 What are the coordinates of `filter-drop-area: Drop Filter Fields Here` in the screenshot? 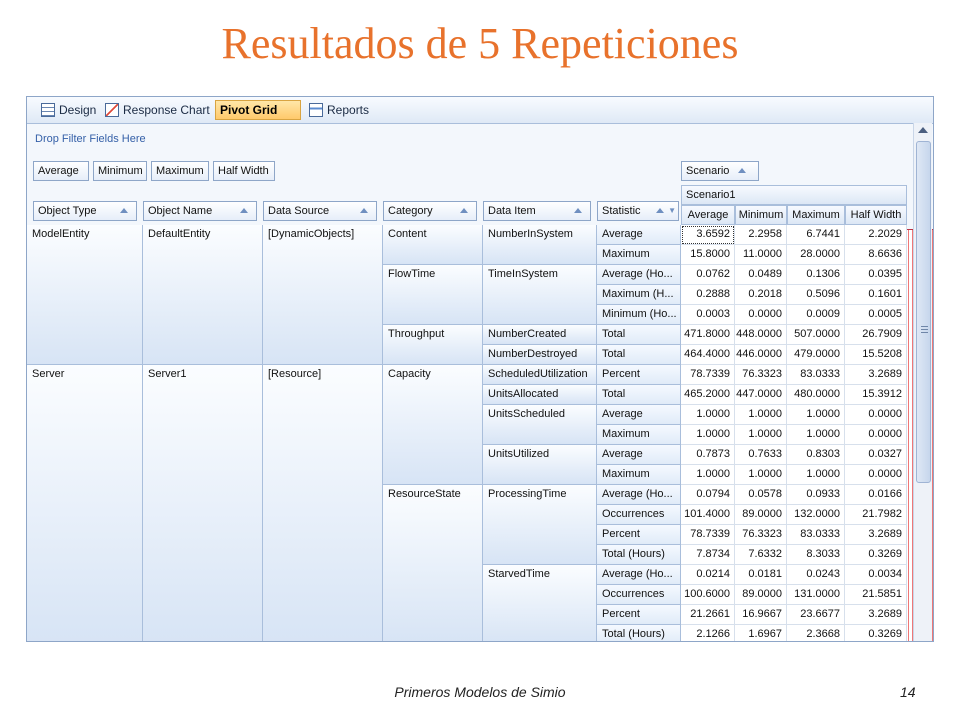 It's located at (90, 139).